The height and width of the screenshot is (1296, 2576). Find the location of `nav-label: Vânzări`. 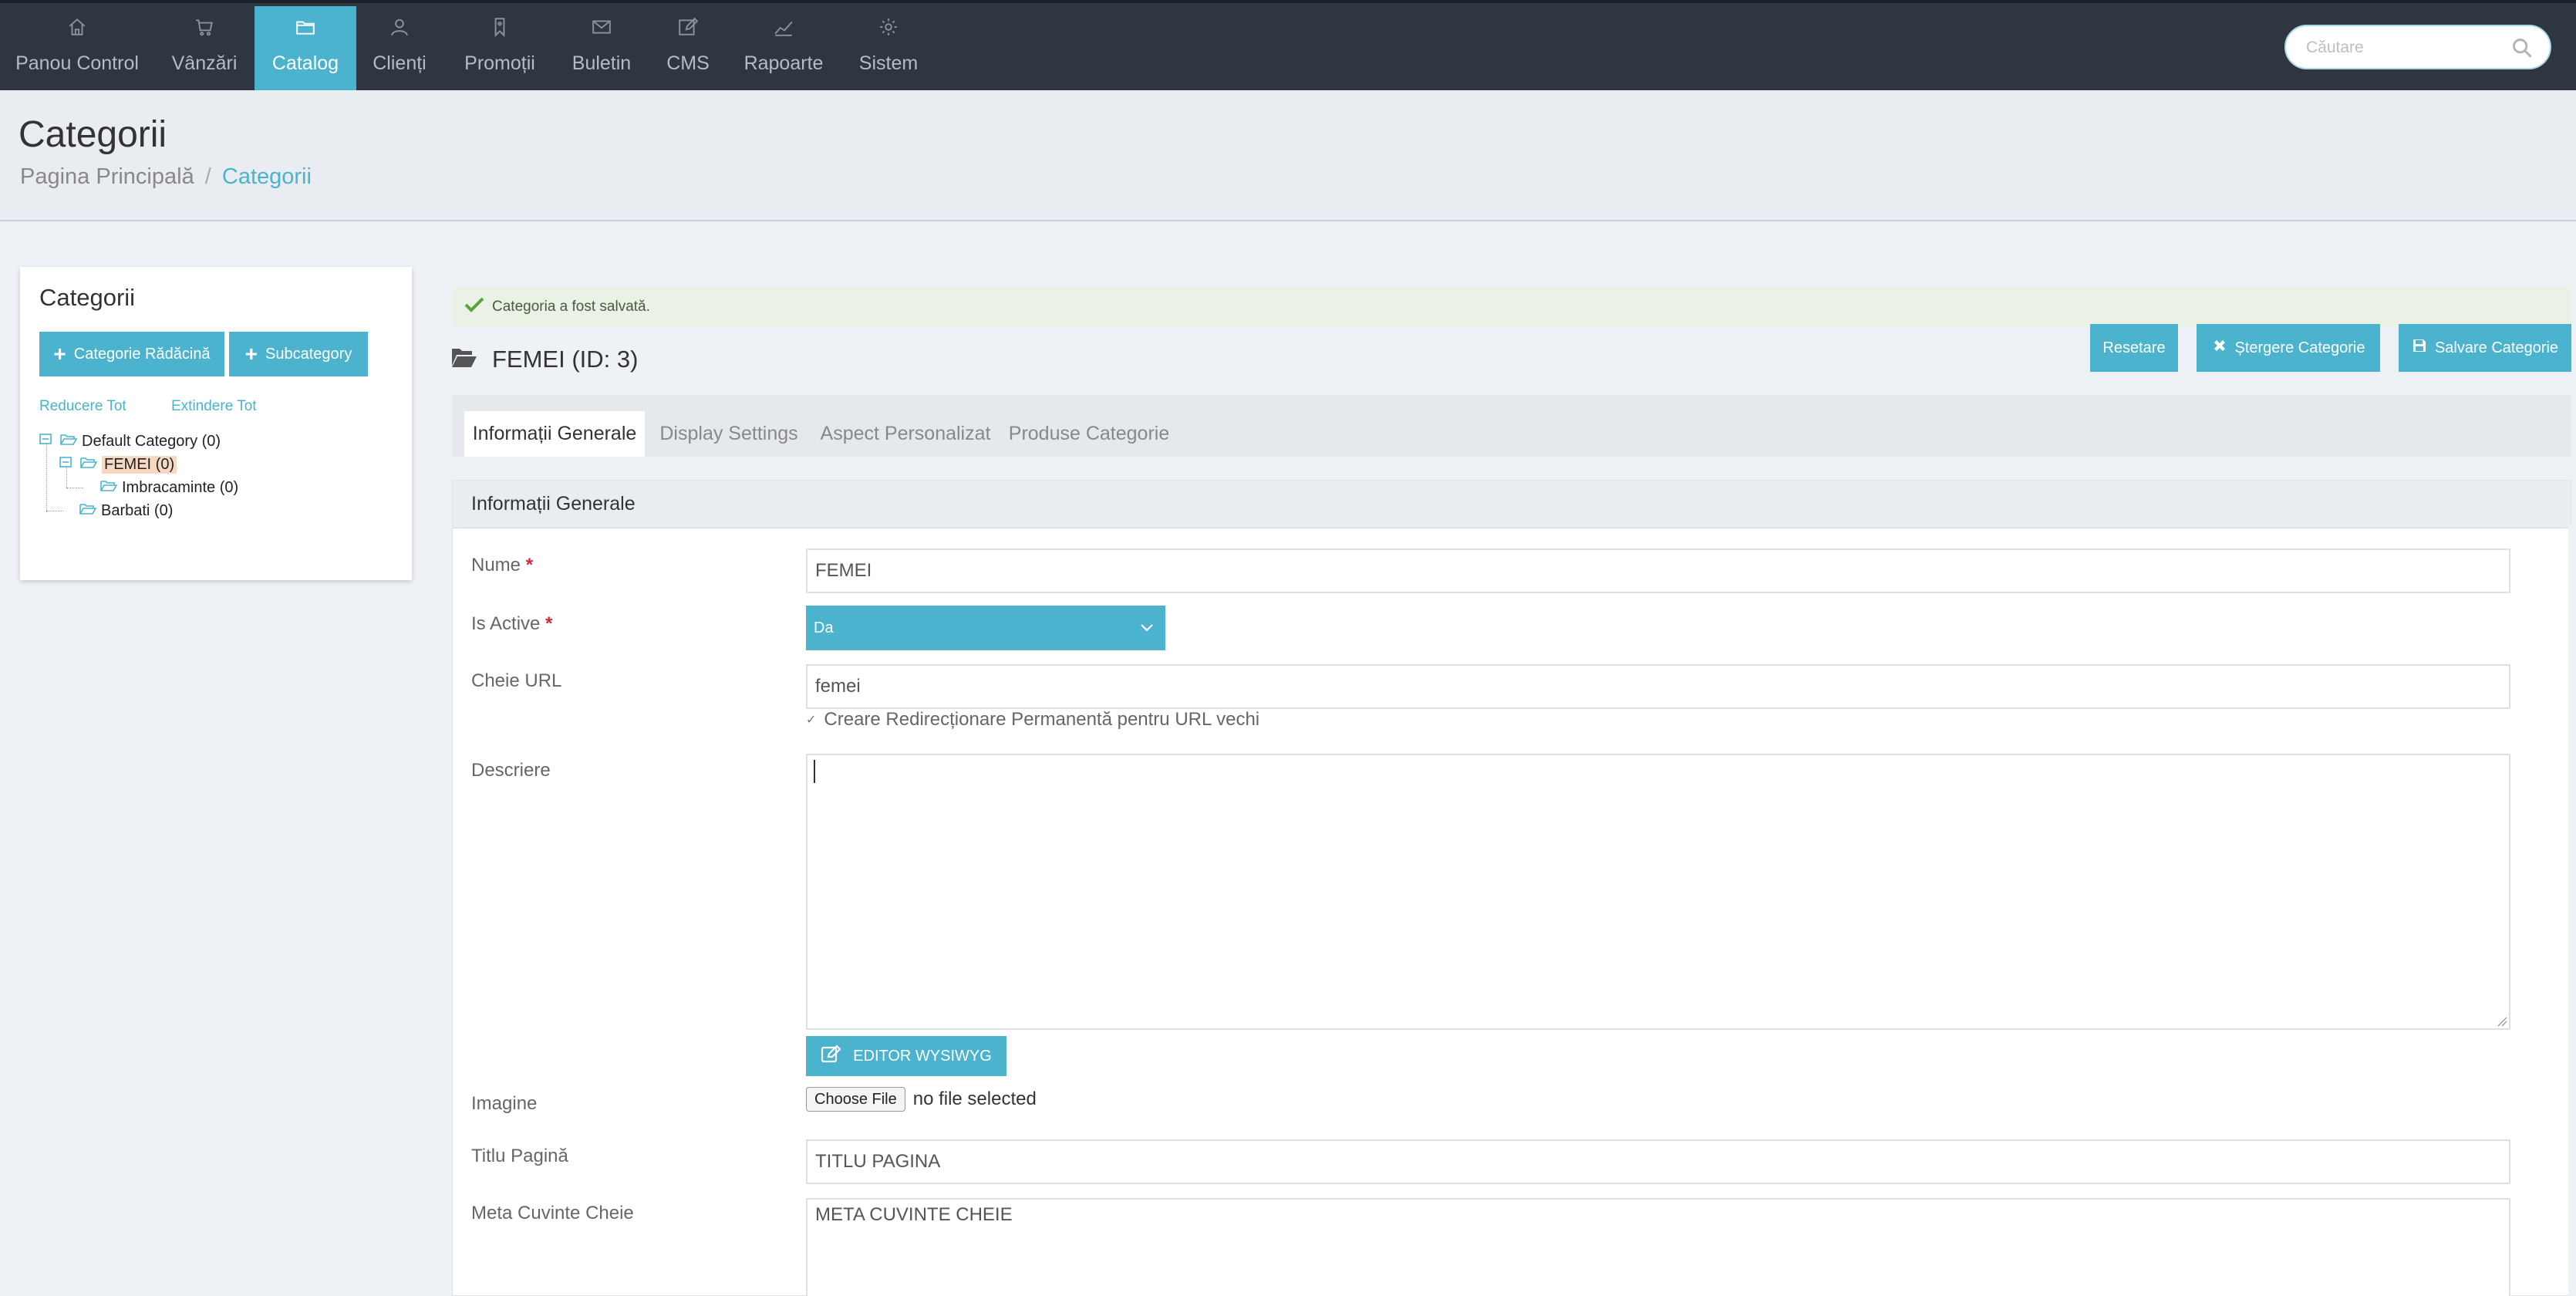

nav-label: Vânzări is located at coordinates (204, 63).